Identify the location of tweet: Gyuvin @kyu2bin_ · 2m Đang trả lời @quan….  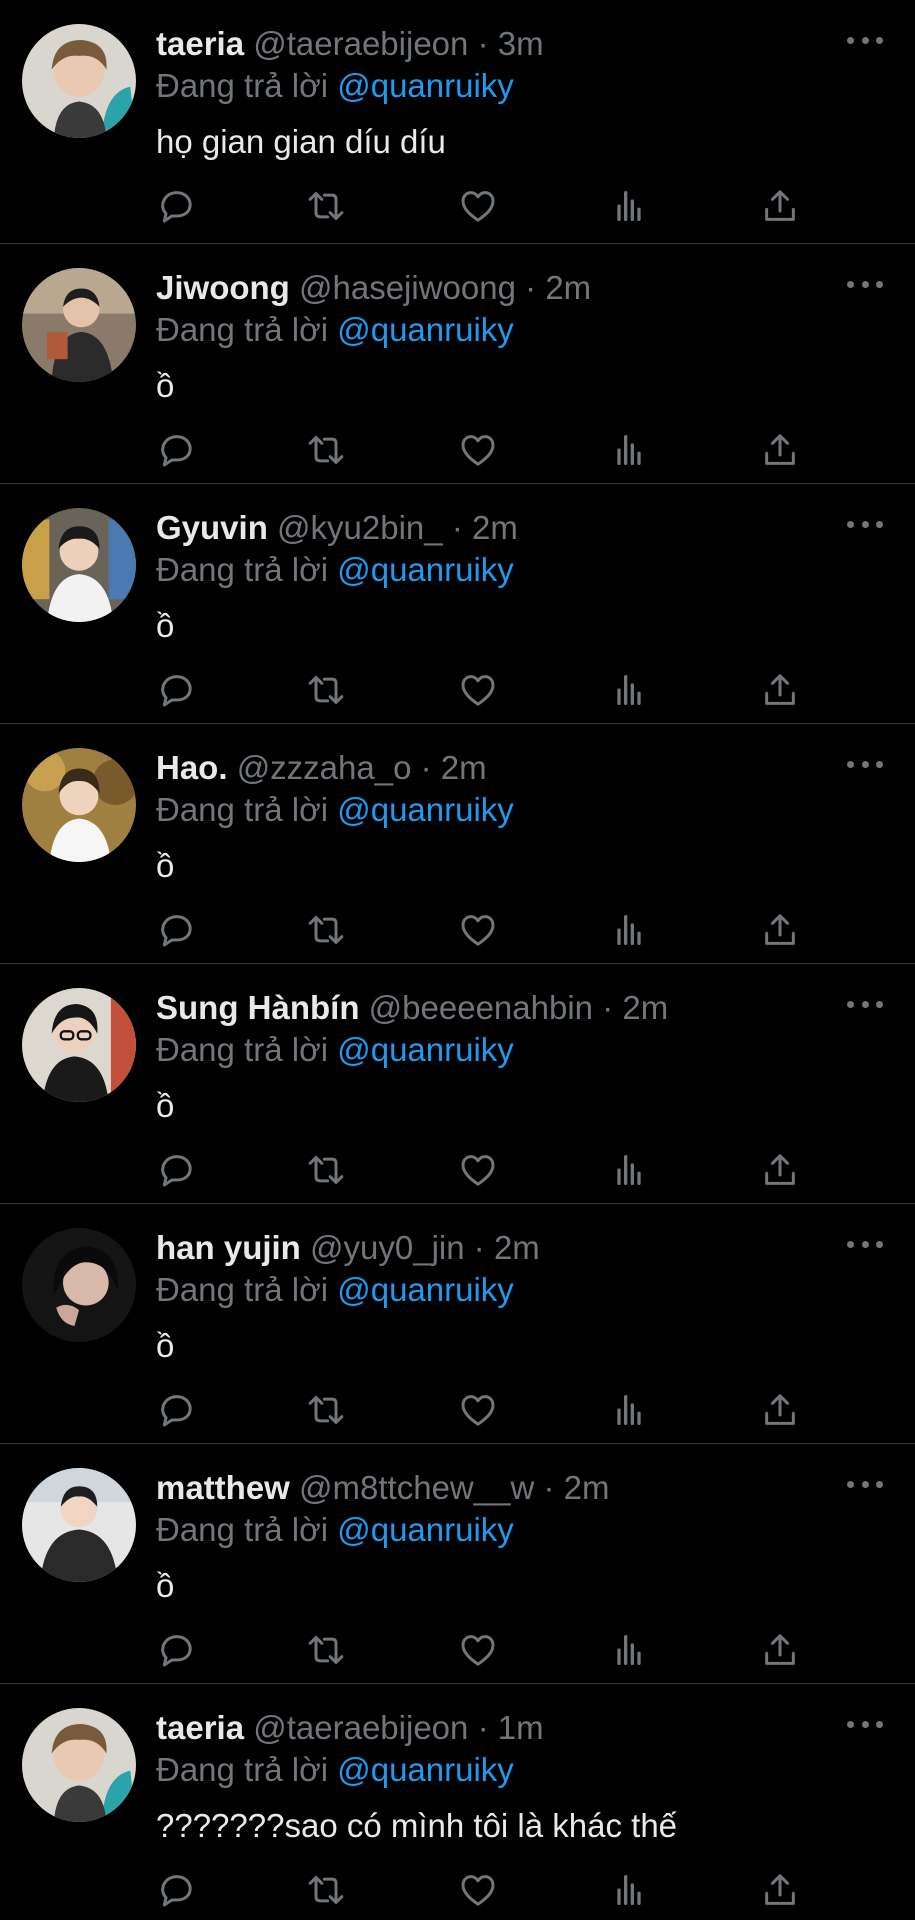
(457, 604).